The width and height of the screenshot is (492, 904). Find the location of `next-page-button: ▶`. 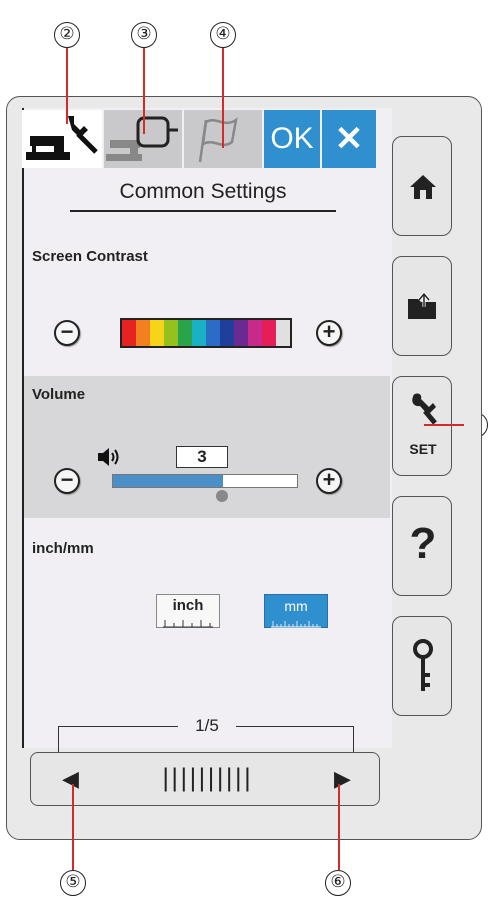

next-page-button: ▶ is located at coordinates (342, 779).